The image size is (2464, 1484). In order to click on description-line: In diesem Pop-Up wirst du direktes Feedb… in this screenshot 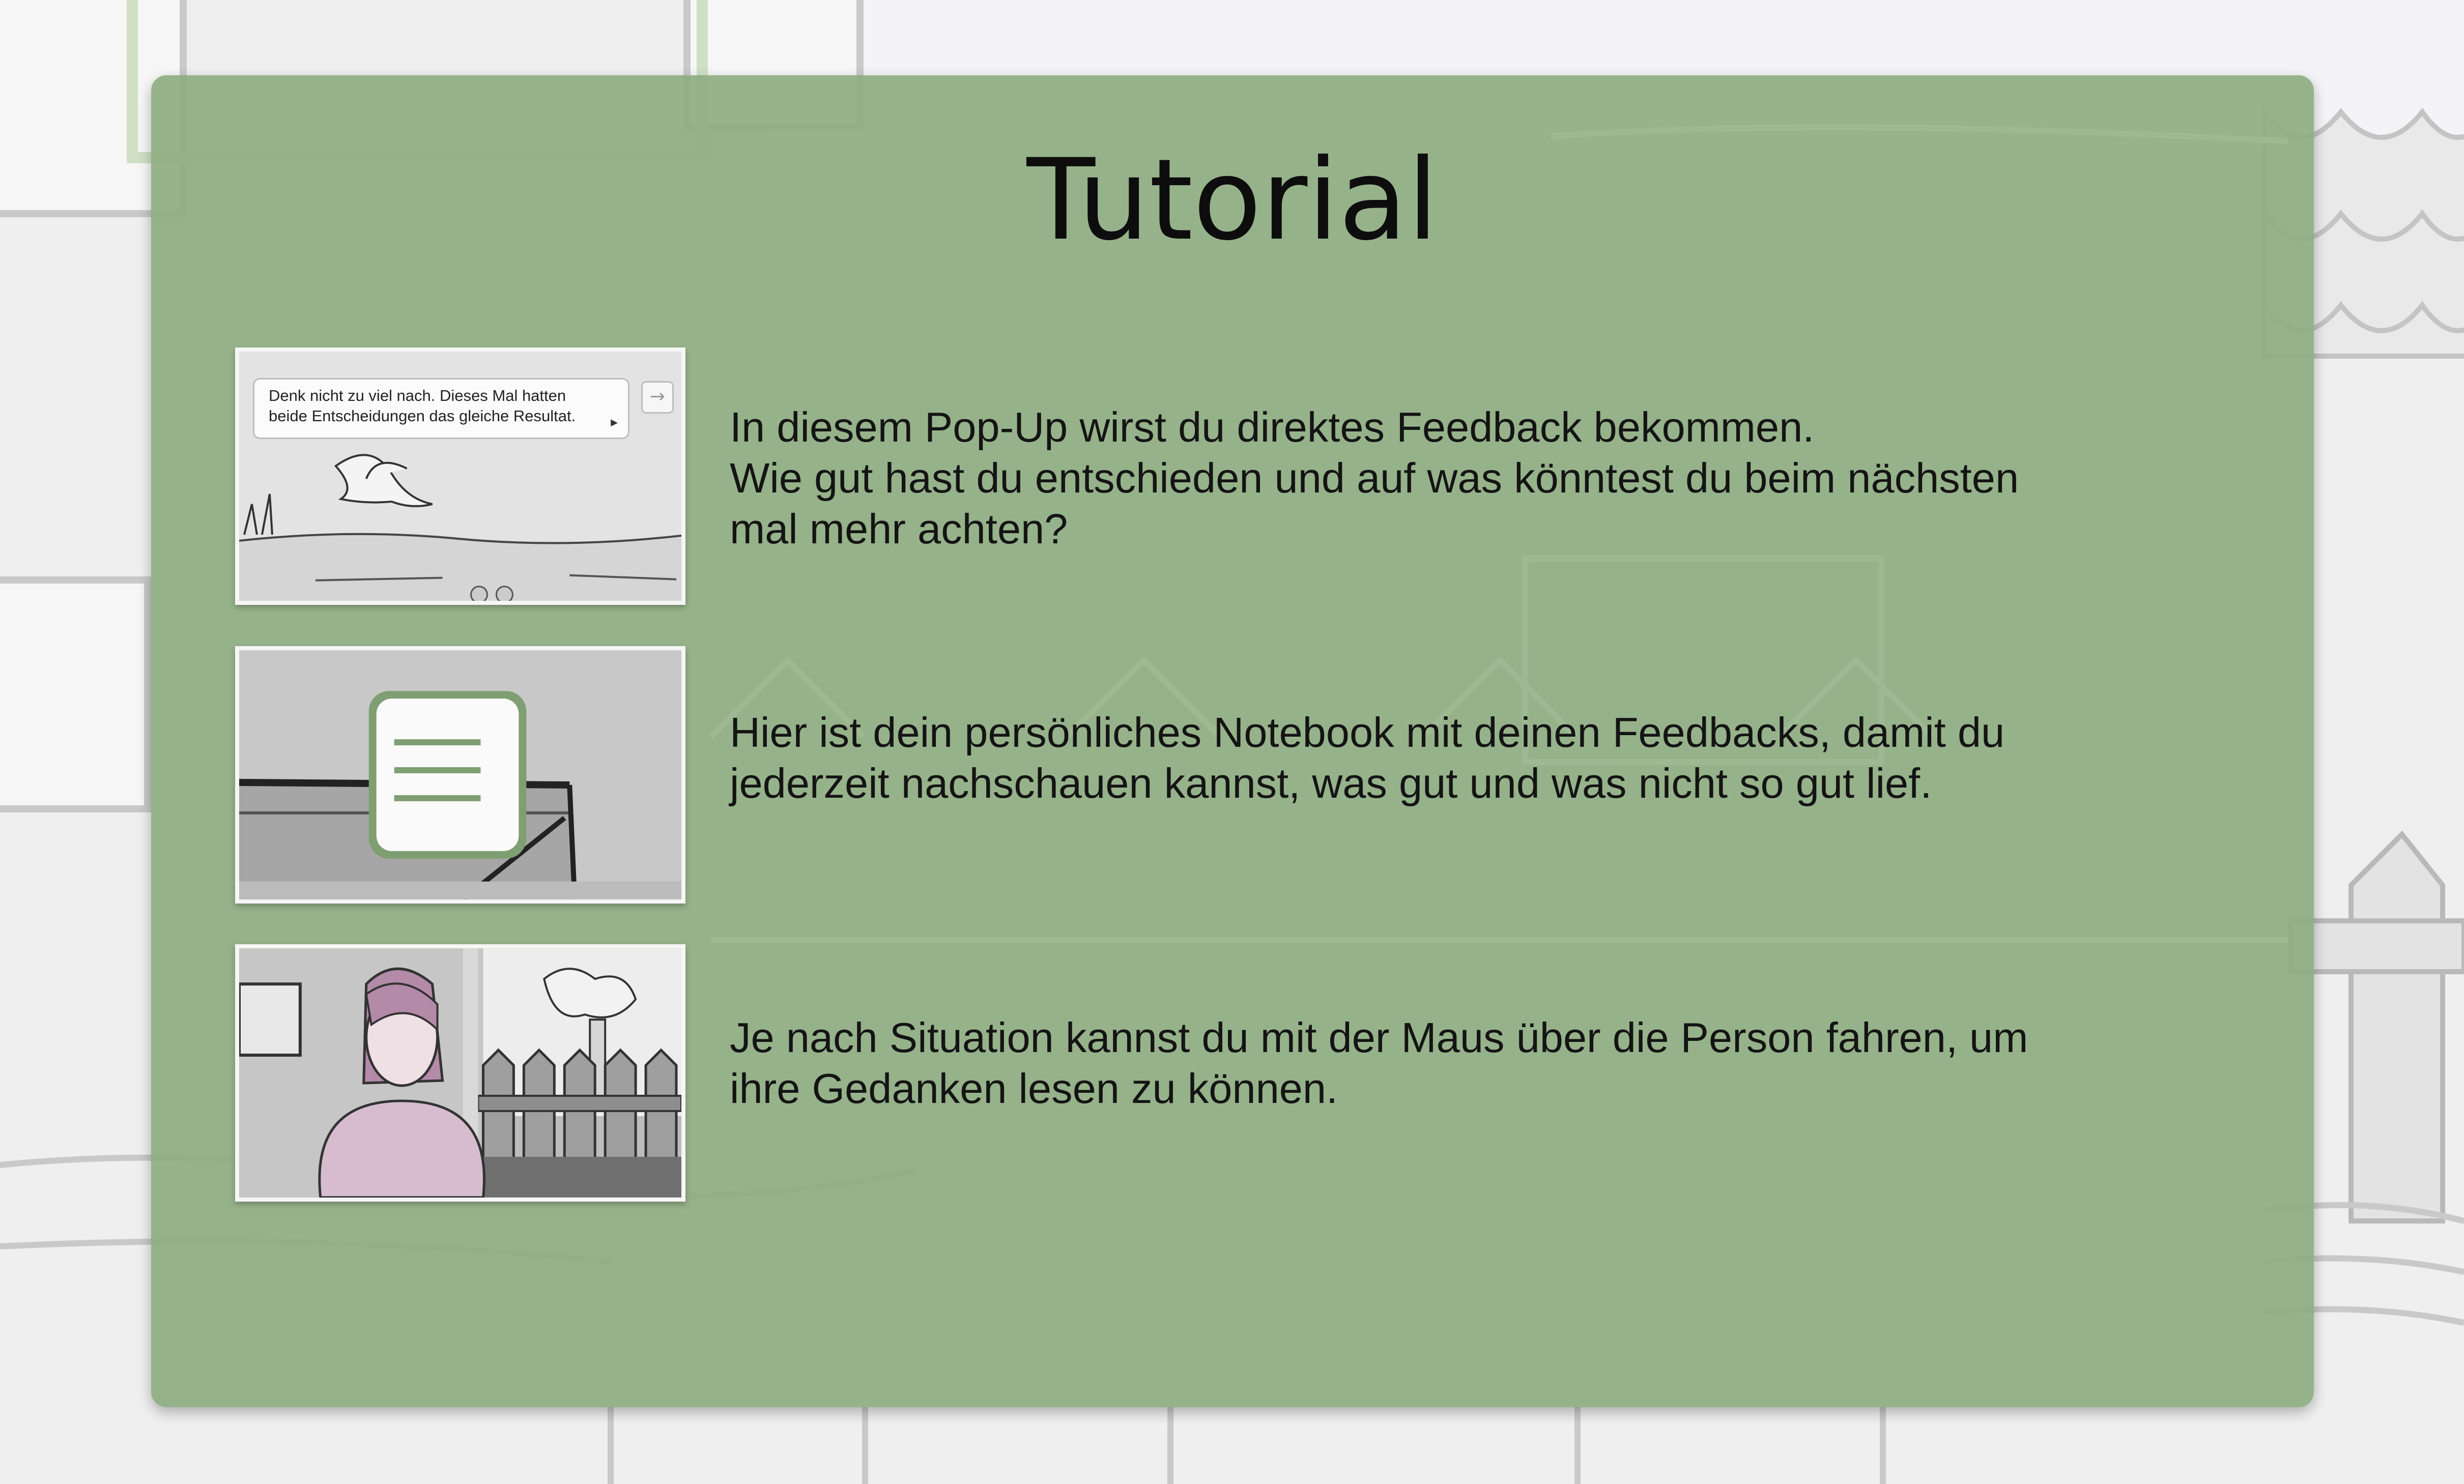, I will do `click(1272, 427)`.